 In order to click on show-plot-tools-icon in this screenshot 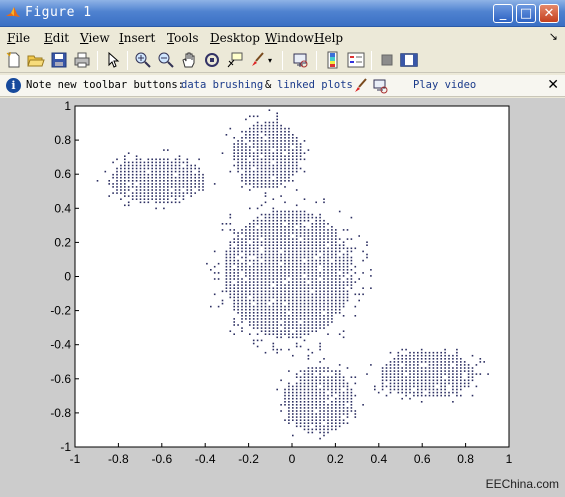, I will do `click(409, 60)`.